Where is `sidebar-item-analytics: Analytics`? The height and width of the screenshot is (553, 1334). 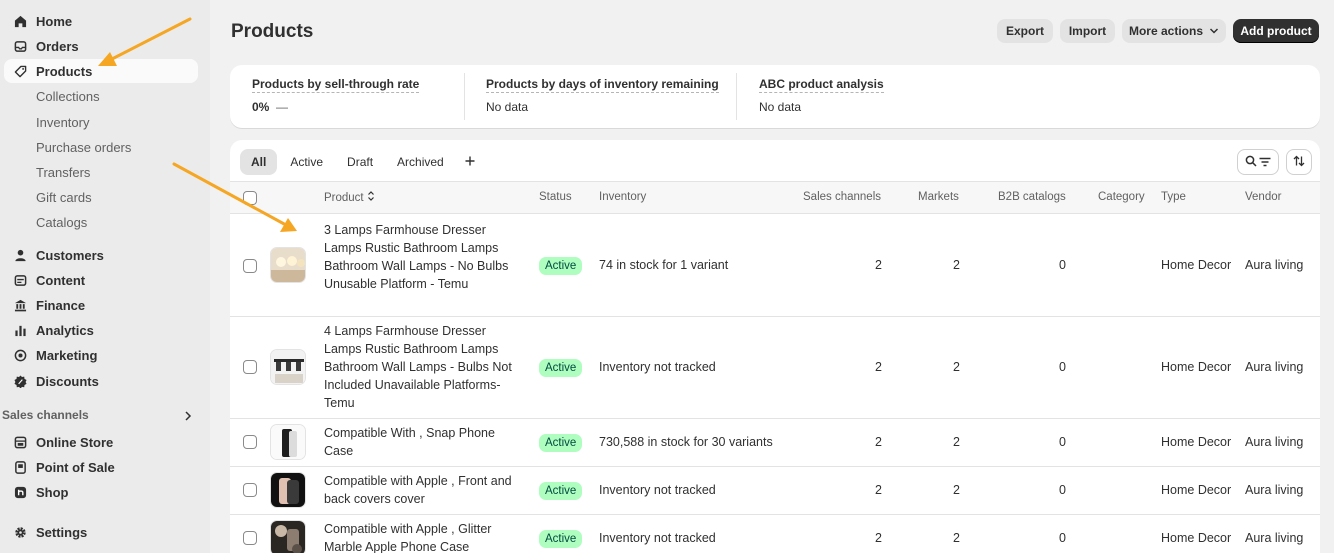
sidebar-item-analytics: Analytics is located at coordinates (101, 330).